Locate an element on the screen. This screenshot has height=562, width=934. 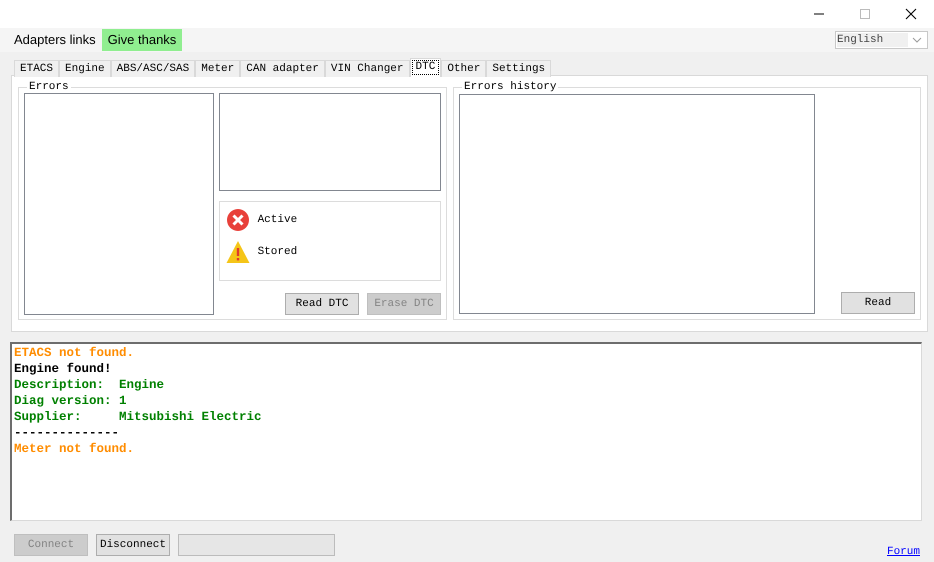
button: Read is located at coordinates (878, 303).